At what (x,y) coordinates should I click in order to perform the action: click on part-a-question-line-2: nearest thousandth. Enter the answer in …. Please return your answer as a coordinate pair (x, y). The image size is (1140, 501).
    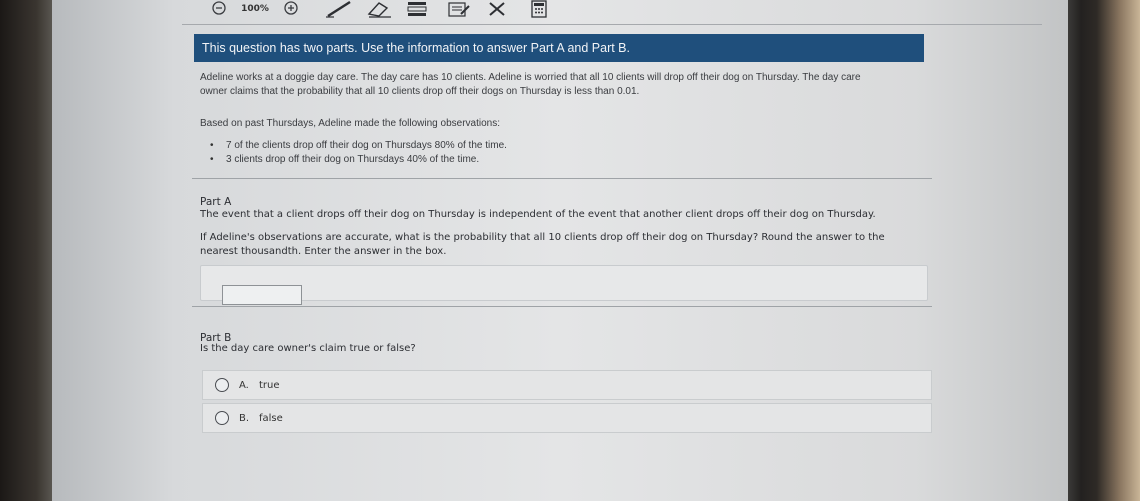
    Looking at the image, I should click on (323, 251).